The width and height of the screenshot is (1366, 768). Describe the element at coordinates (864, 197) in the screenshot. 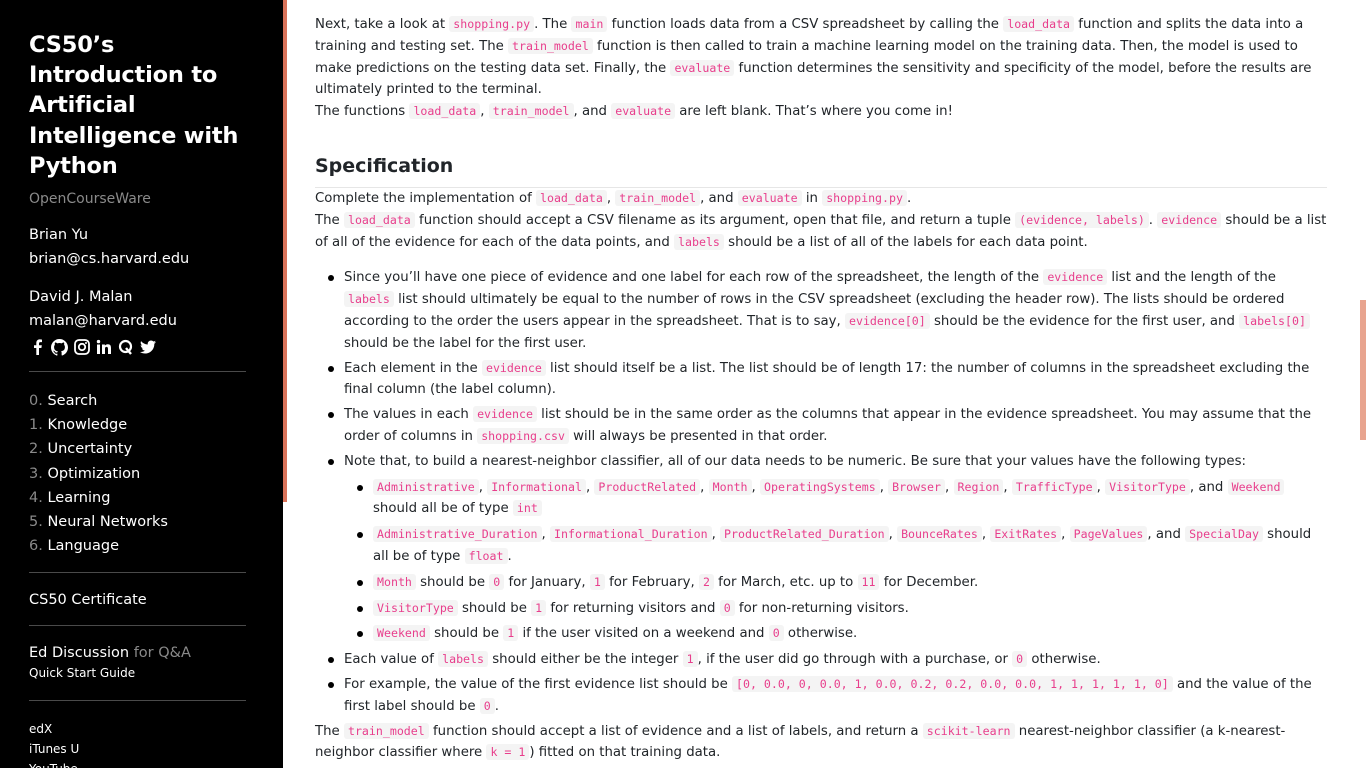

I see `inline-code: shopping.py` at that location.